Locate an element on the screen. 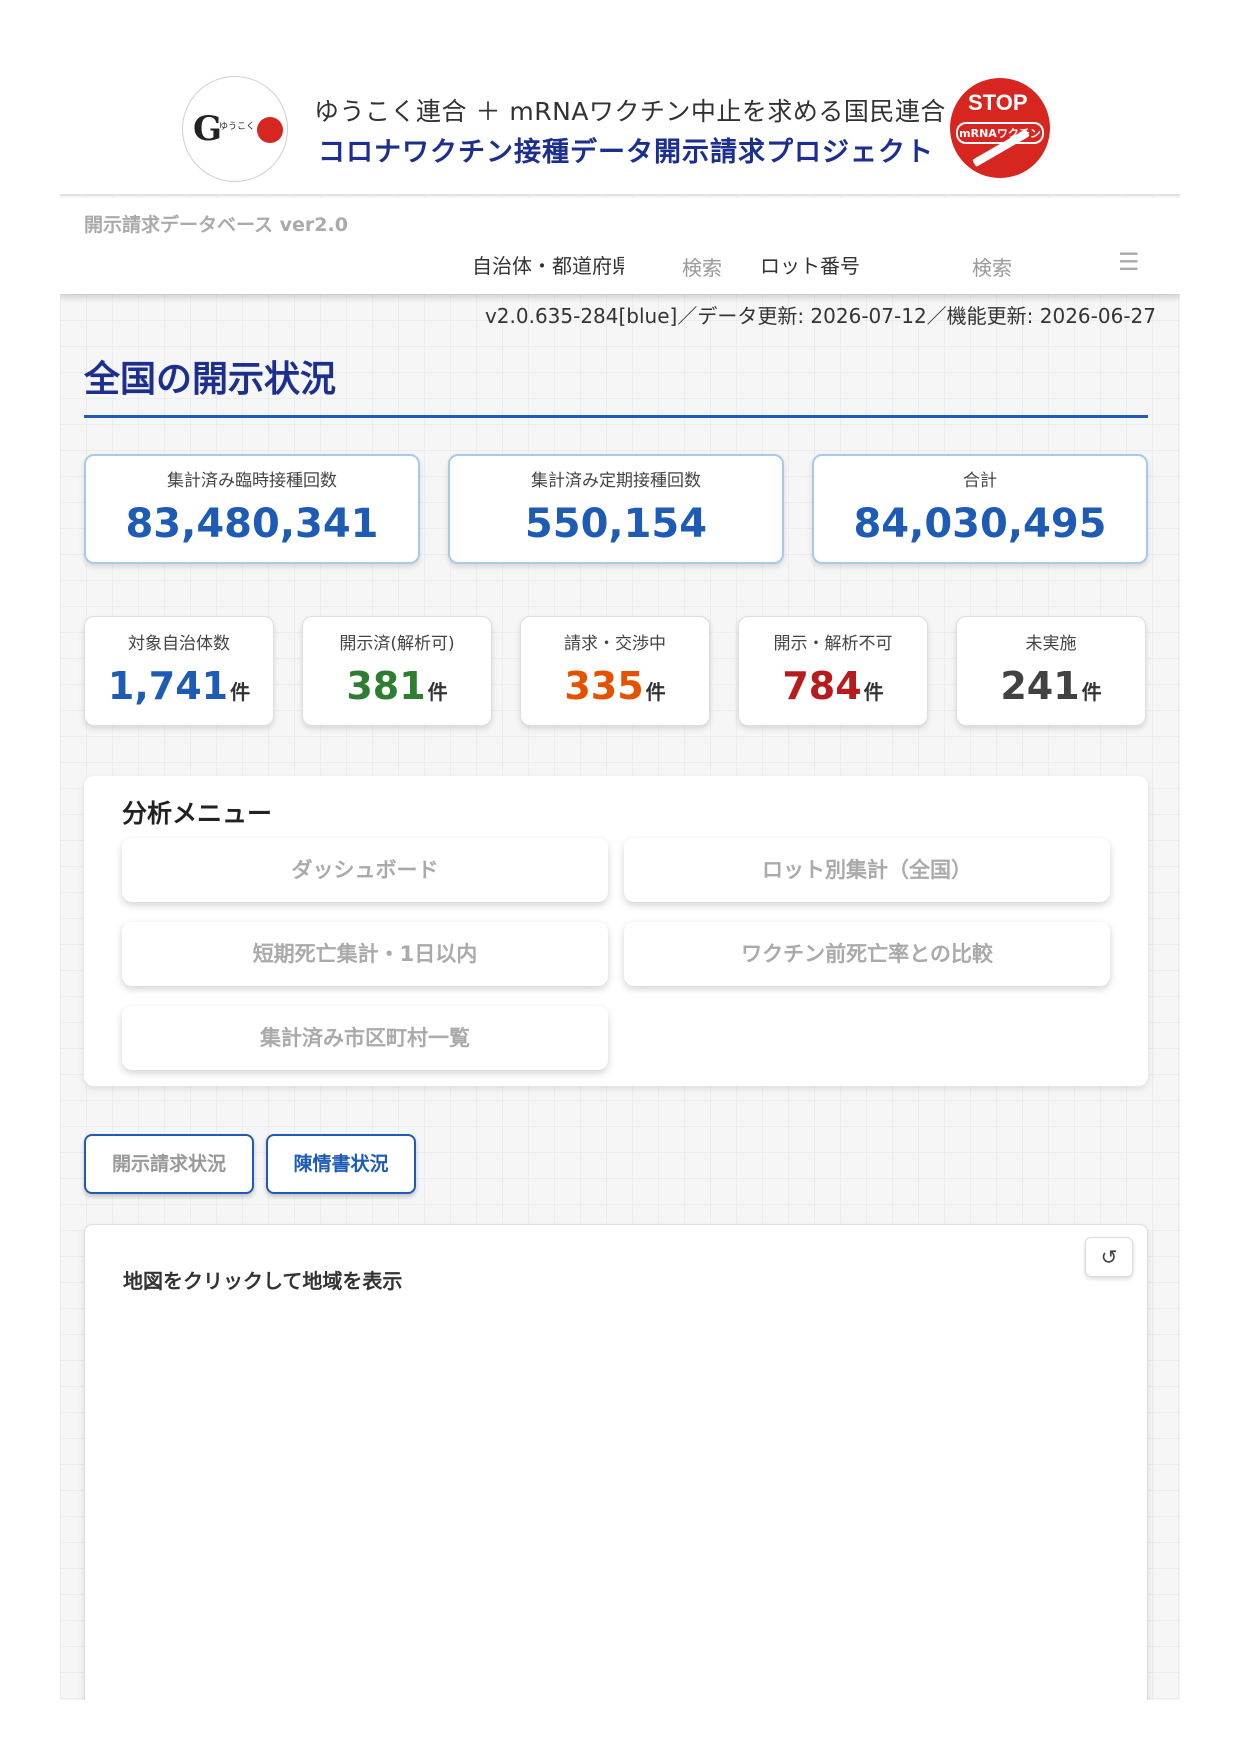 The width and height of the screenshot is (1240, 1754). mortality-comparison-button: ワクチン前死亡率との比較 is located at coordinates (867, 954).